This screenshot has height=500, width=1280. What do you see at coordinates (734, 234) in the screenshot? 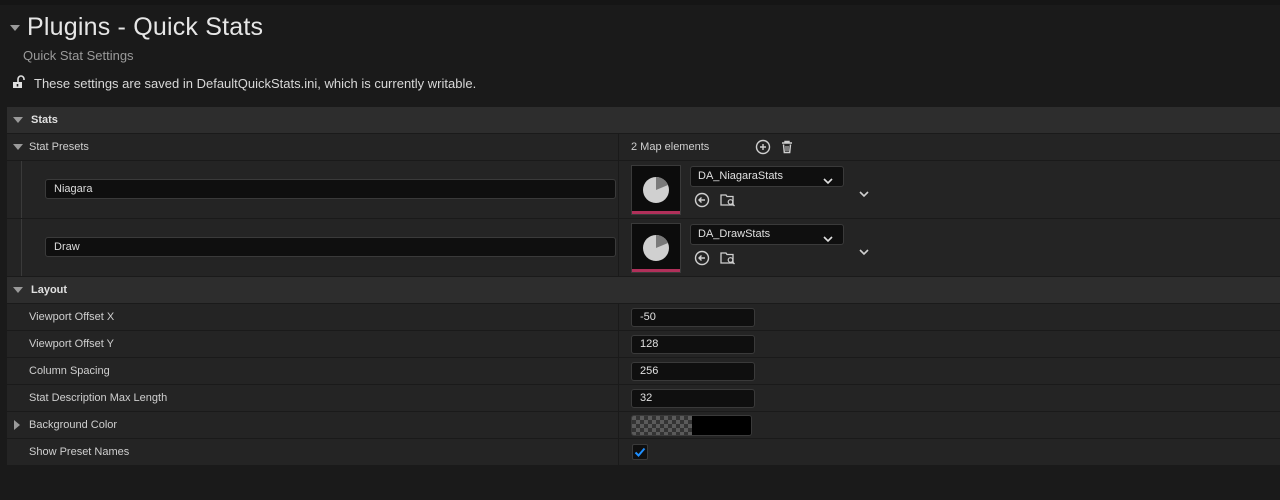
I see `asset-name: DA_DrawStats` at bounding box center [734, 234].